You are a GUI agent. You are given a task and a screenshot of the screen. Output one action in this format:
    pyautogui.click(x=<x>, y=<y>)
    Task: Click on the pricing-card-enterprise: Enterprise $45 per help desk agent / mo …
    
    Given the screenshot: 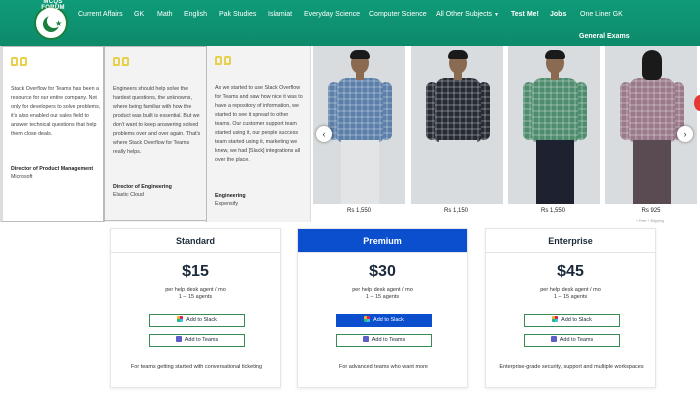 What is the action you would take?
    pyautogui.click(x=570, y=308)
    